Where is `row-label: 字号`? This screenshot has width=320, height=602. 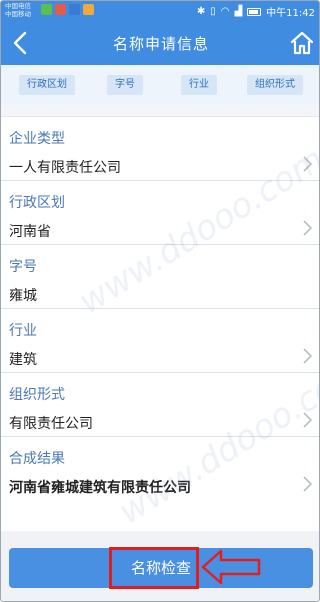 row-label: 字号 is located at coordinates (23, 267).